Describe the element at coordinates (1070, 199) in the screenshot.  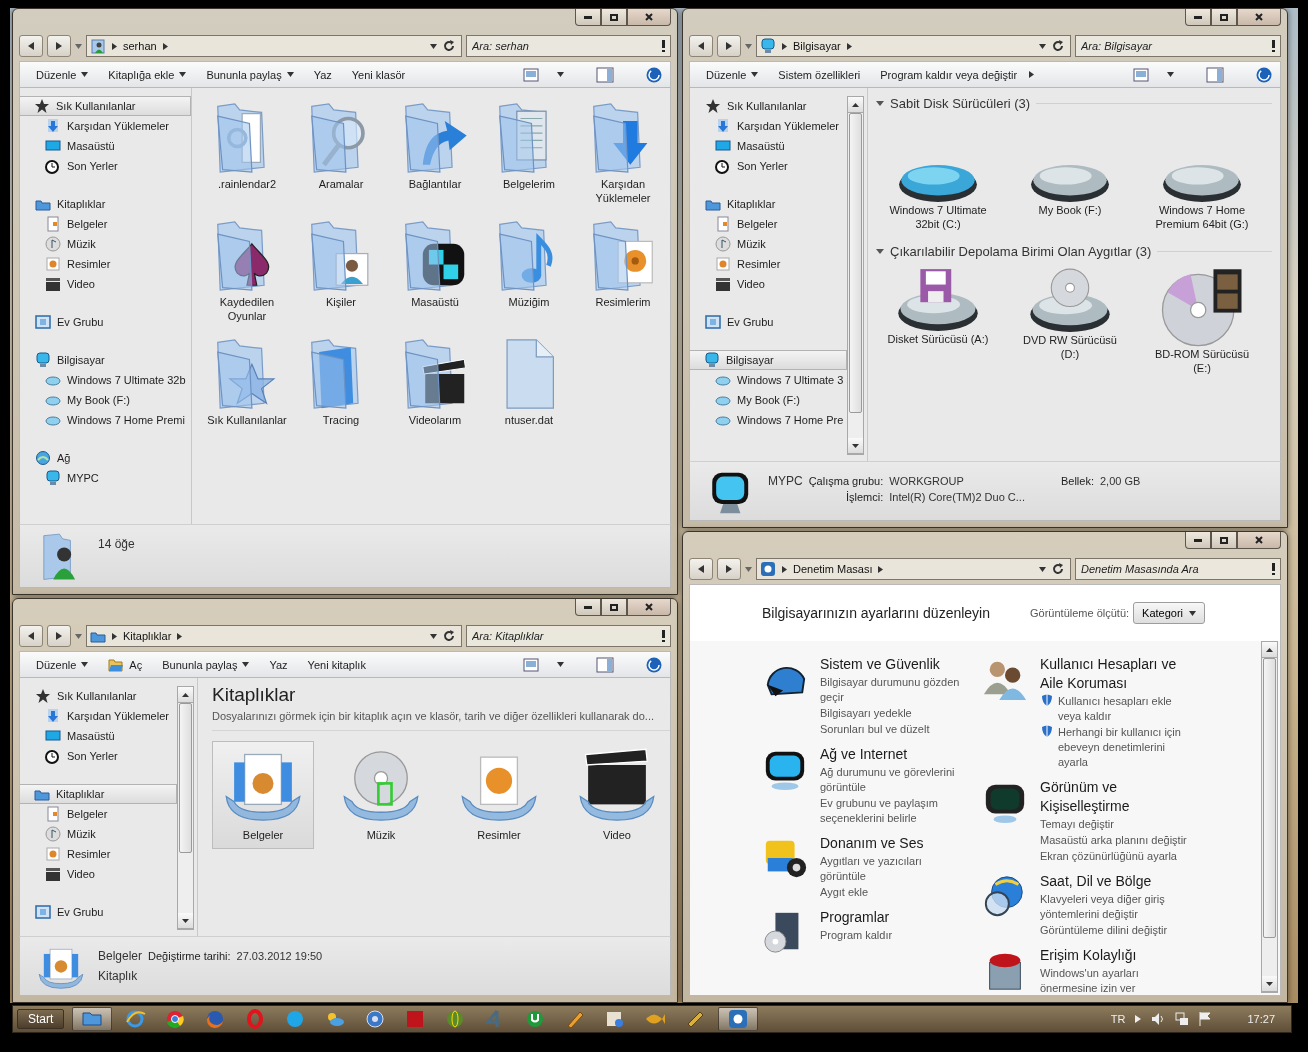
I see `drive-item: My Book (F:)` at that location.